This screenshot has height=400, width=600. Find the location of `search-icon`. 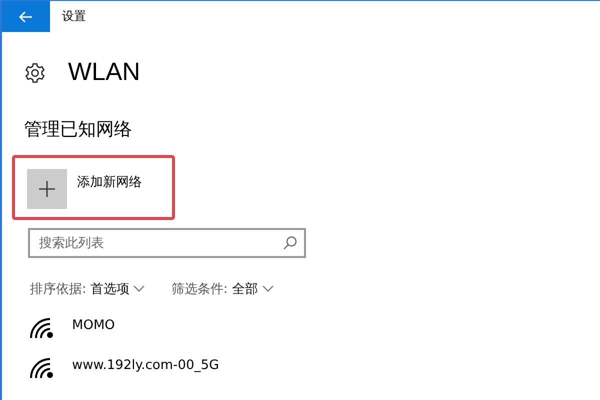

search-icon is located at coordinates (290, 243).